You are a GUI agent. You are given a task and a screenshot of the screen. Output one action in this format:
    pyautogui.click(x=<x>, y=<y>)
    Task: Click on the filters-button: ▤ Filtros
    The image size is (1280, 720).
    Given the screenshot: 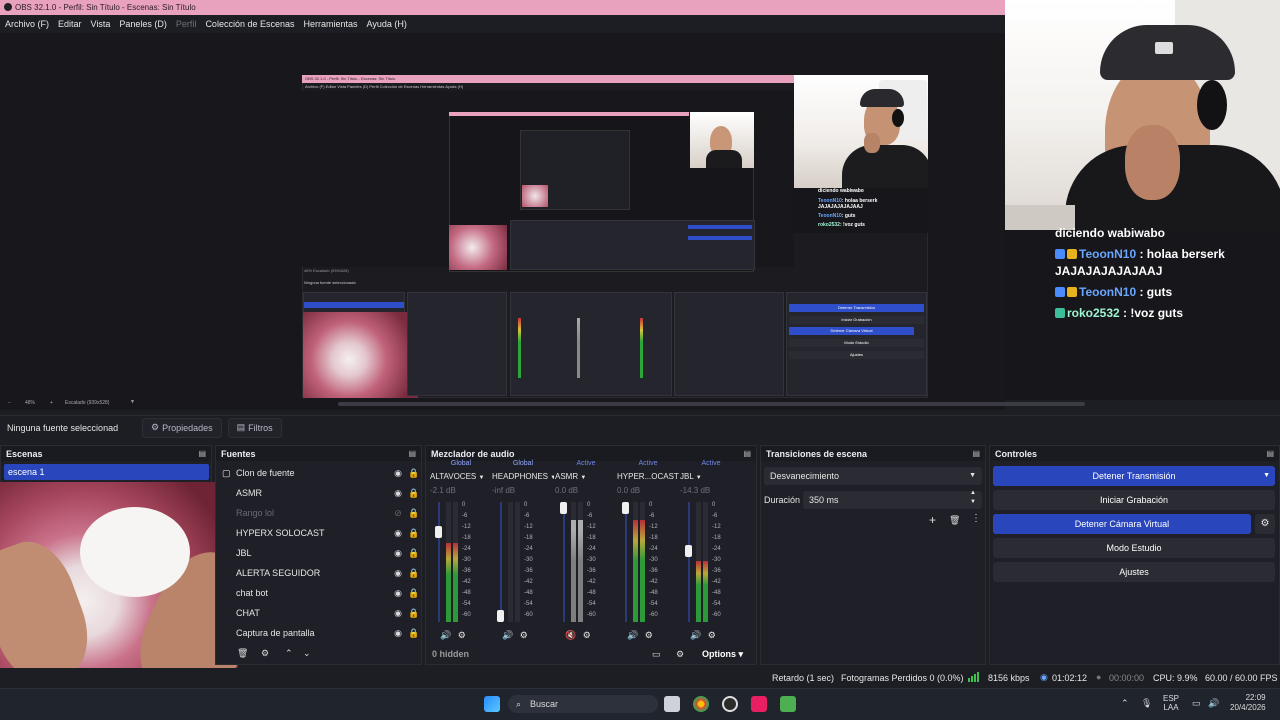 What is the action you would take?
    pyautogui.click(x=254, y=427)
    